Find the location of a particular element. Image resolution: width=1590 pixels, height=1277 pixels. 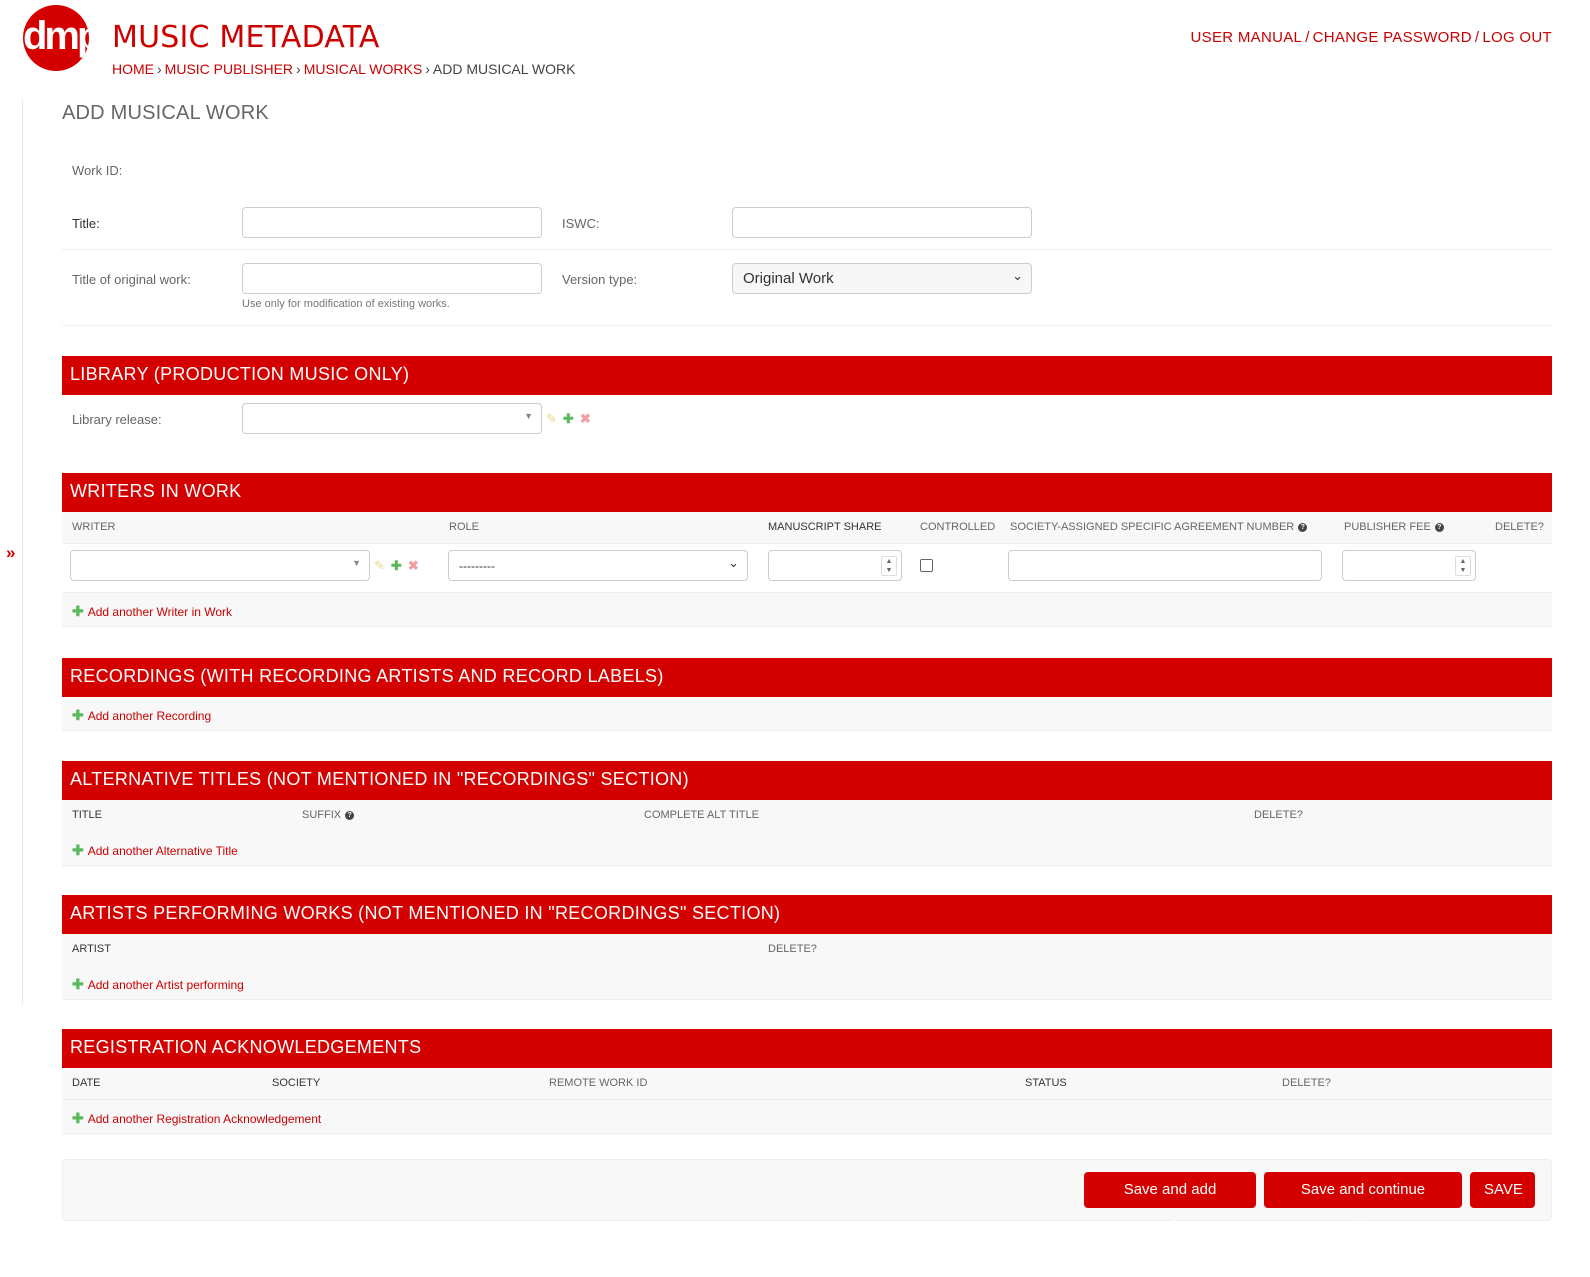

publisher-fee-input: ▲ ▼ is located at coordinates (1409, 565).